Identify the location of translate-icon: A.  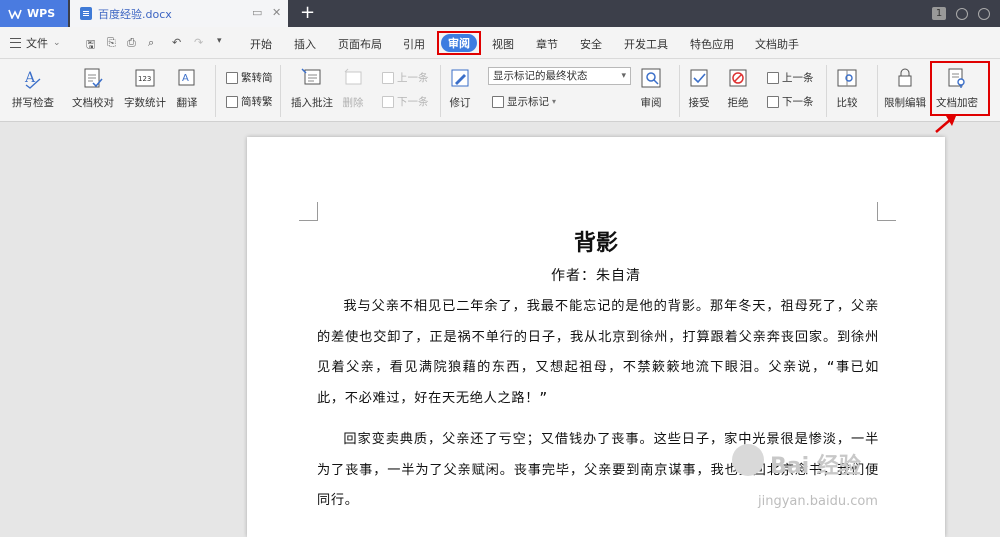
(186, 77).